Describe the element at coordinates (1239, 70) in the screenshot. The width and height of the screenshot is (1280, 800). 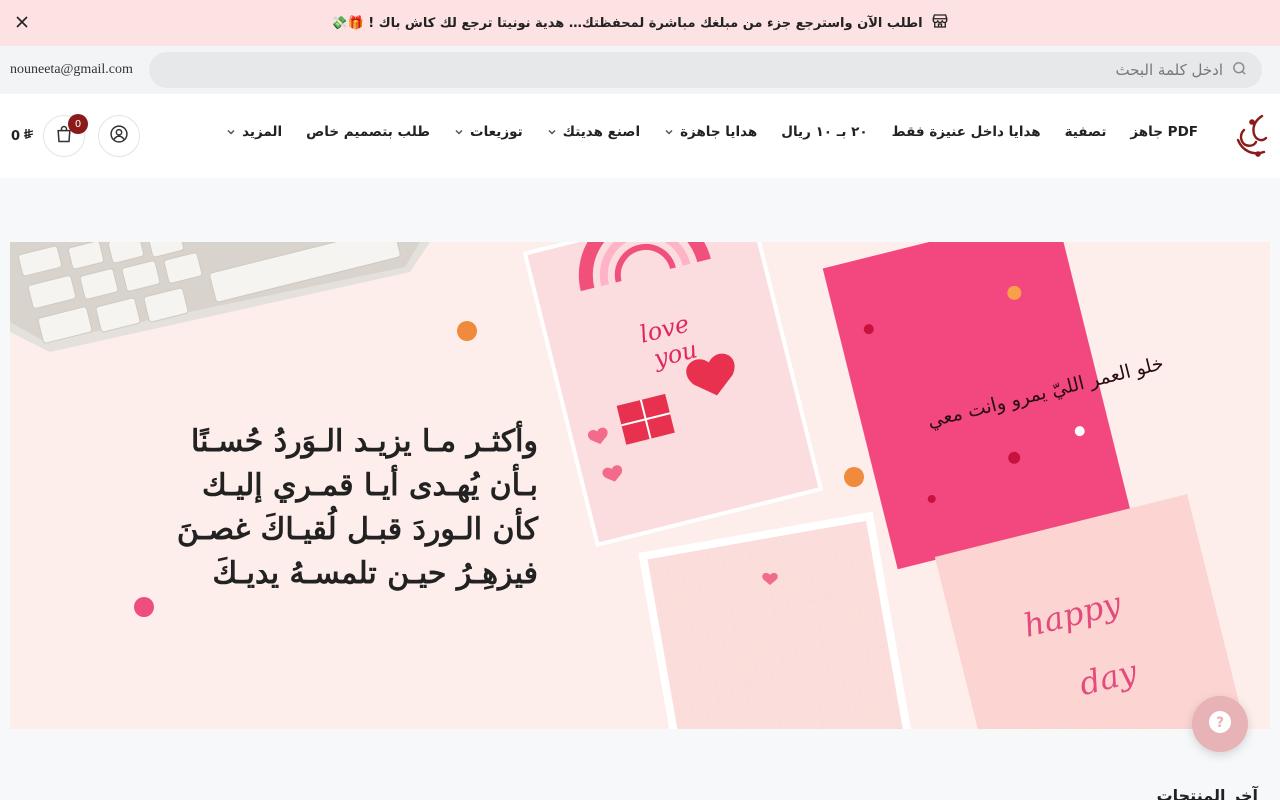
I see `search-icon` at that location.